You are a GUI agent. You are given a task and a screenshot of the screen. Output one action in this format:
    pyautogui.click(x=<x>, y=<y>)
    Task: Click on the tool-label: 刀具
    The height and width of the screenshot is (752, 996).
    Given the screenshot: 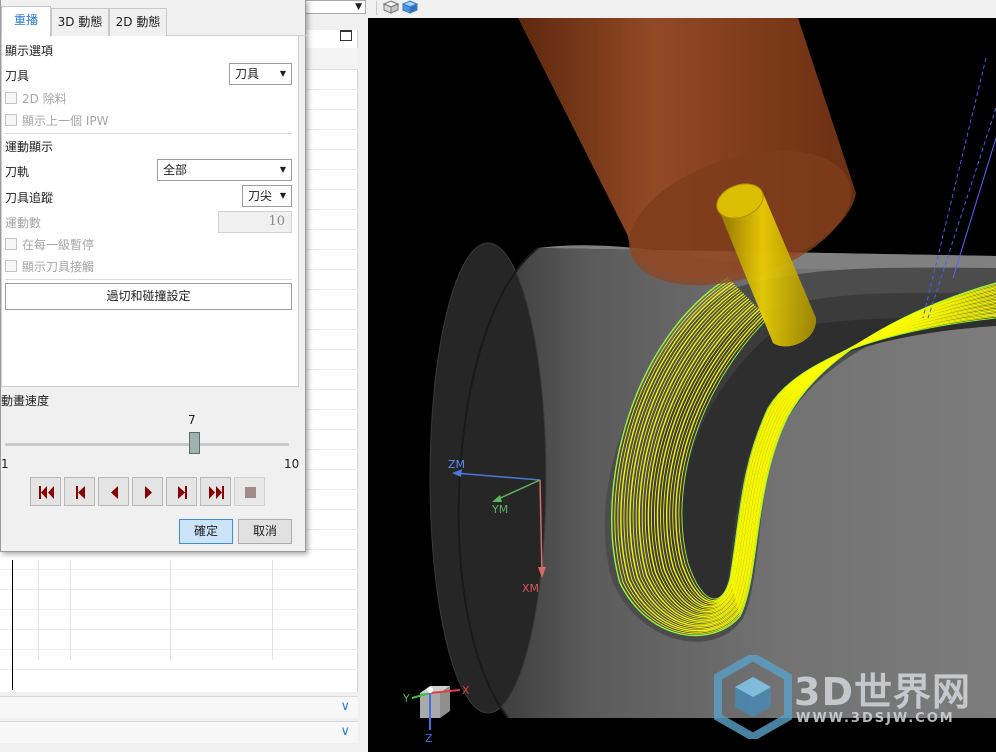 What is the action you would take?
    pyautogui.click(x=17, y=76)
    